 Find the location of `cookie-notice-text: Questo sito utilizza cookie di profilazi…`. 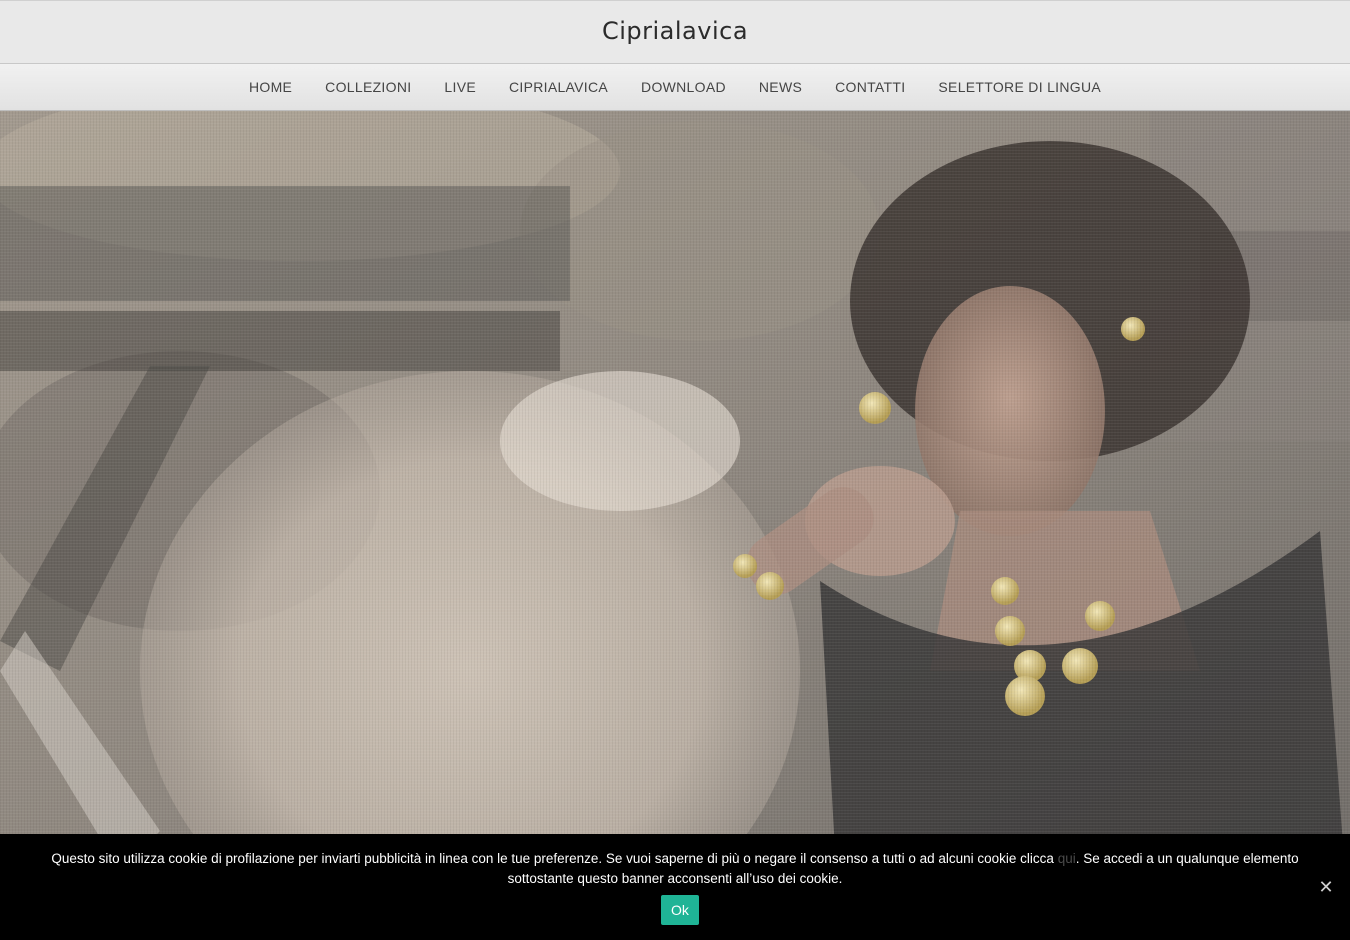

cookie-notice-text: Questo sito utilizza cookie di profilazi… is located at coordinates (675, 869).